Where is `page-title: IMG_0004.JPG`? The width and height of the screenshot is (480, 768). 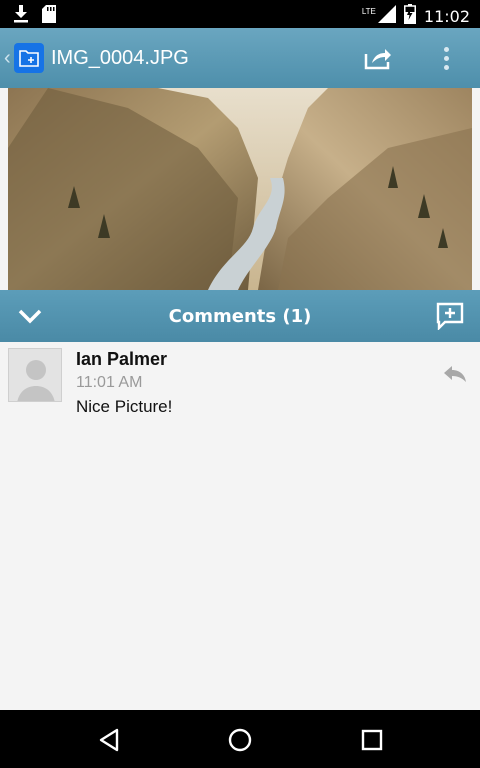
page-title: IMG_0004.JPG is located at coordinates (120, 57).